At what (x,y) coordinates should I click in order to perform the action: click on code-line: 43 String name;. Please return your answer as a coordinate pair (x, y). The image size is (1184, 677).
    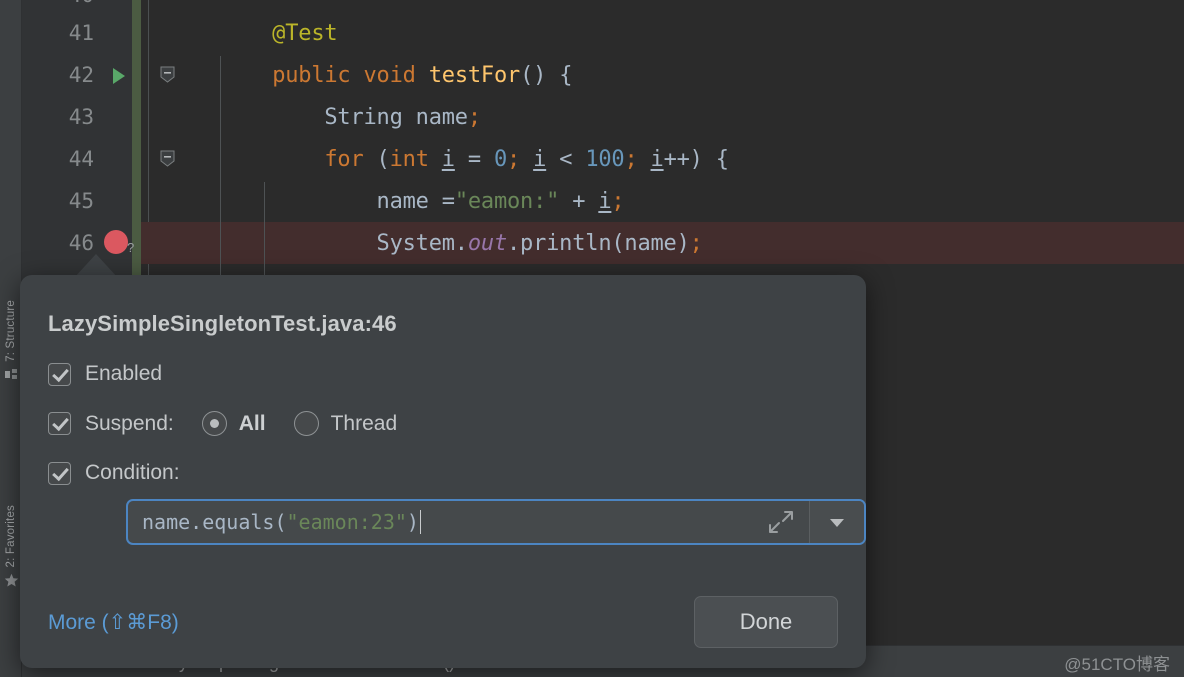
    Looking at the image, I should click on (603, 117).